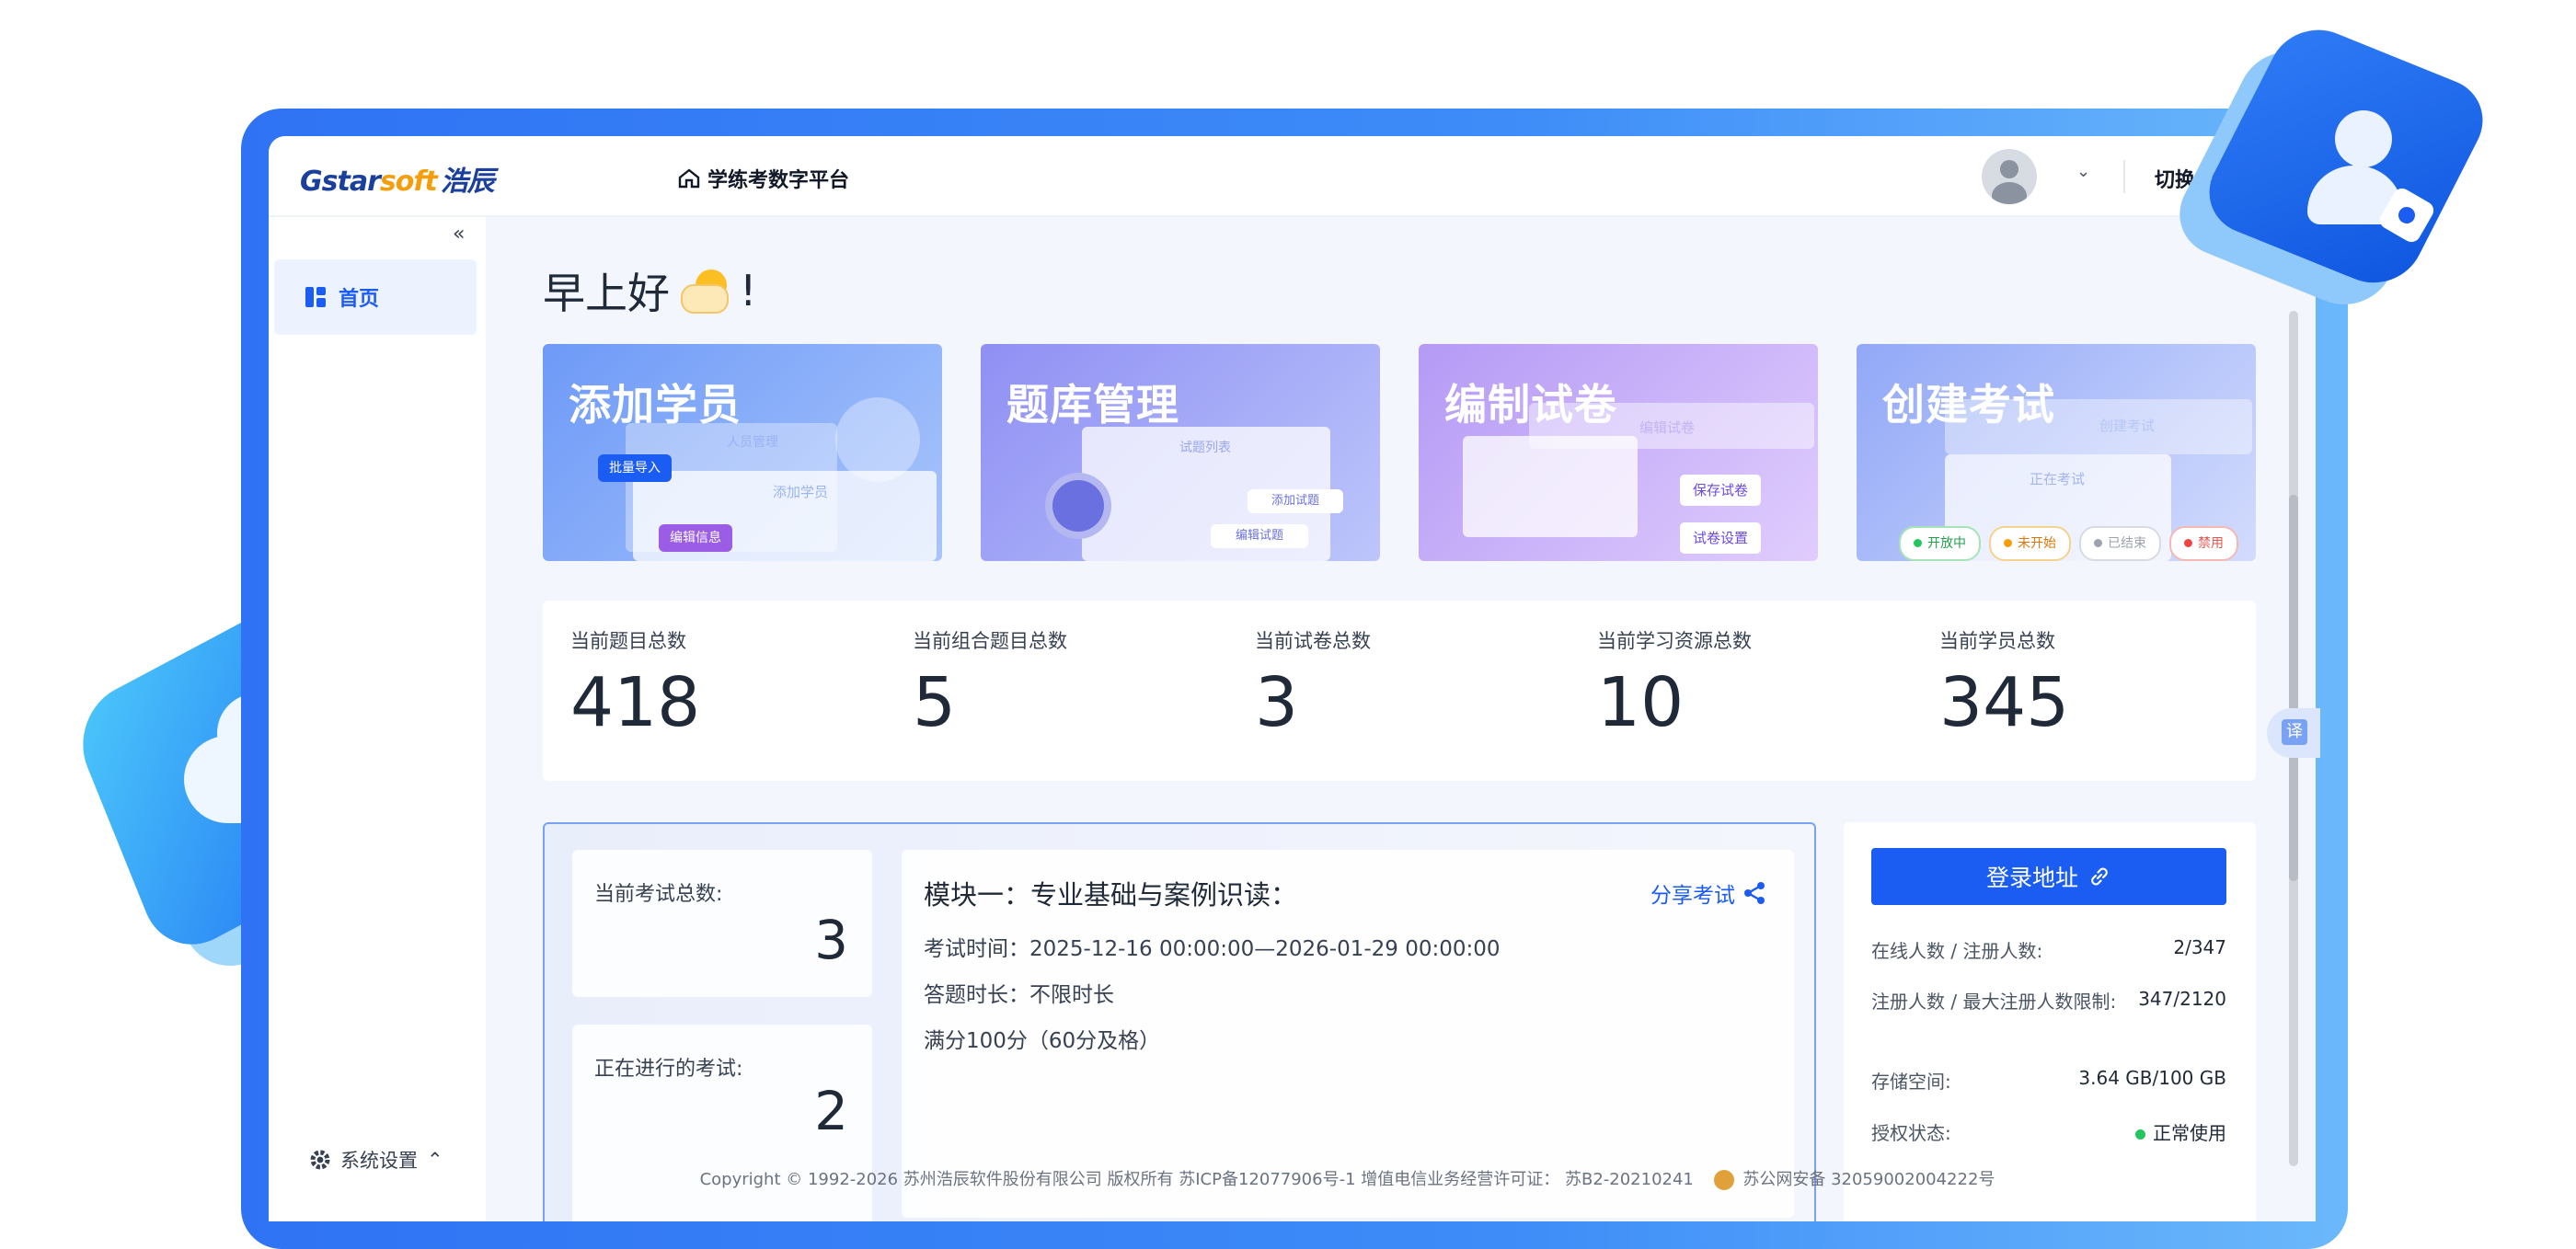 The width and height of the screenshot is (2576, 1249). I want to click on paper-settings-chip: 试卷设置, so click(1721, 538).